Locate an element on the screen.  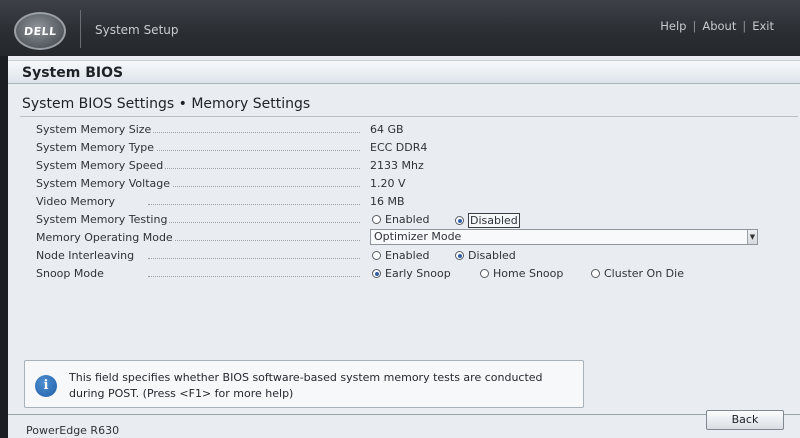
setting-label: System Memory Testing is located at coordinates (103, 219).